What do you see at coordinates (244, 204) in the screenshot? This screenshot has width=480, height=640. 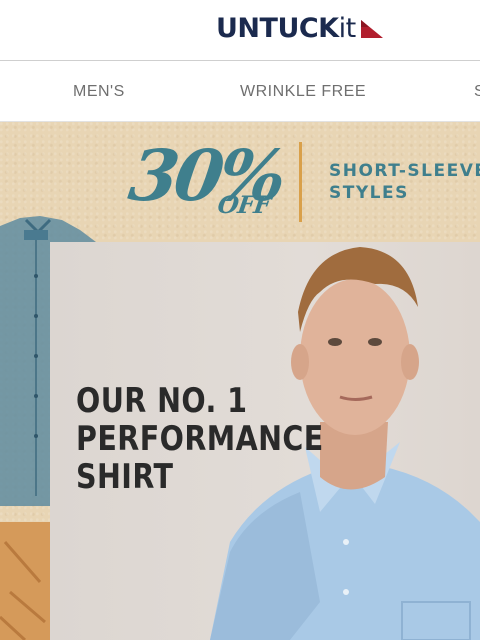 I see `promo-off: OFF` at bounding box center [244, 204].